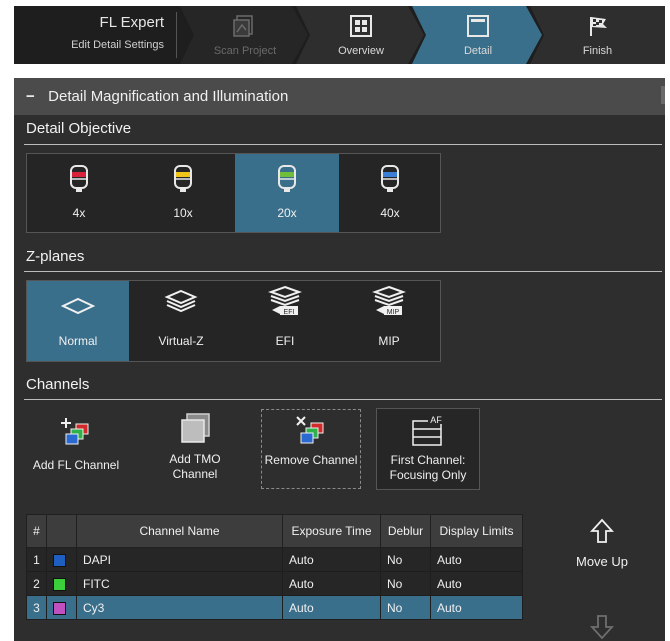 Image resolution: width=670 pixels, height=641 pixels. Describe the element at coordinates (179, 531) in the screenshot. I see `column-header: Channel Name` at that location.